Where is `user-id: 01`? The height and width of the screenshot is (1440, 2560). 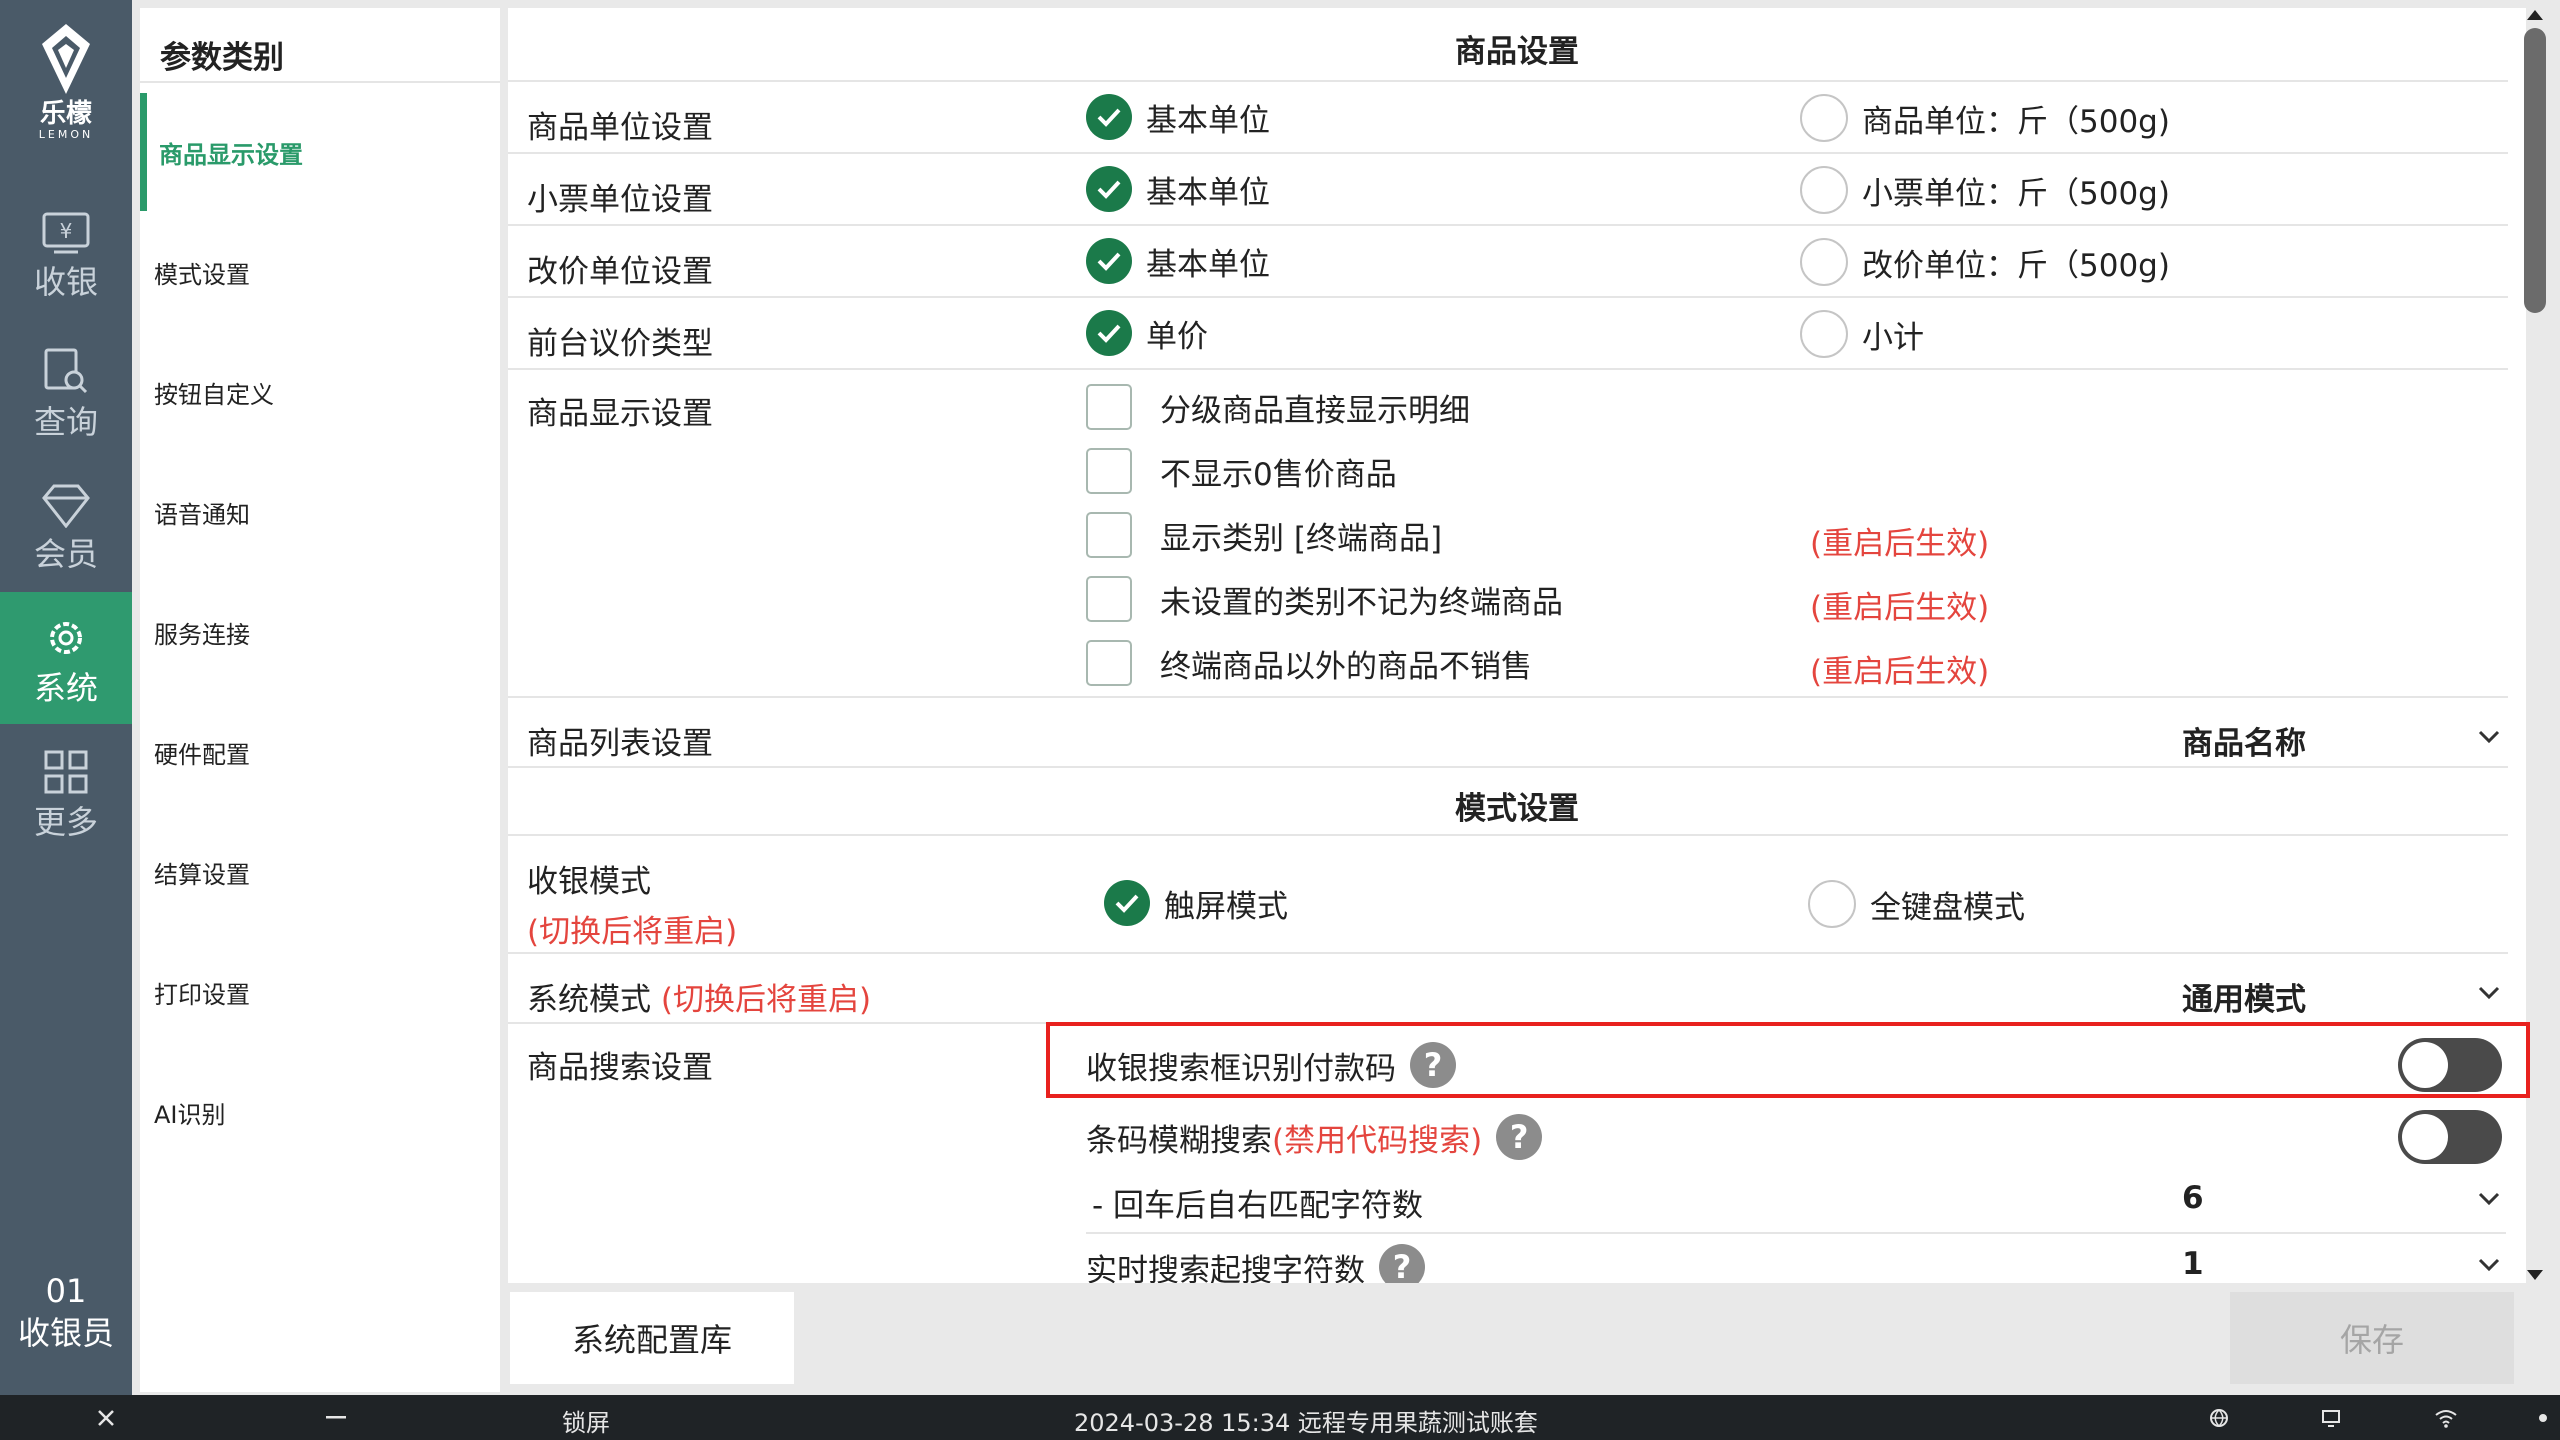 user-id: 01 is located at coordinates (66, 1291).